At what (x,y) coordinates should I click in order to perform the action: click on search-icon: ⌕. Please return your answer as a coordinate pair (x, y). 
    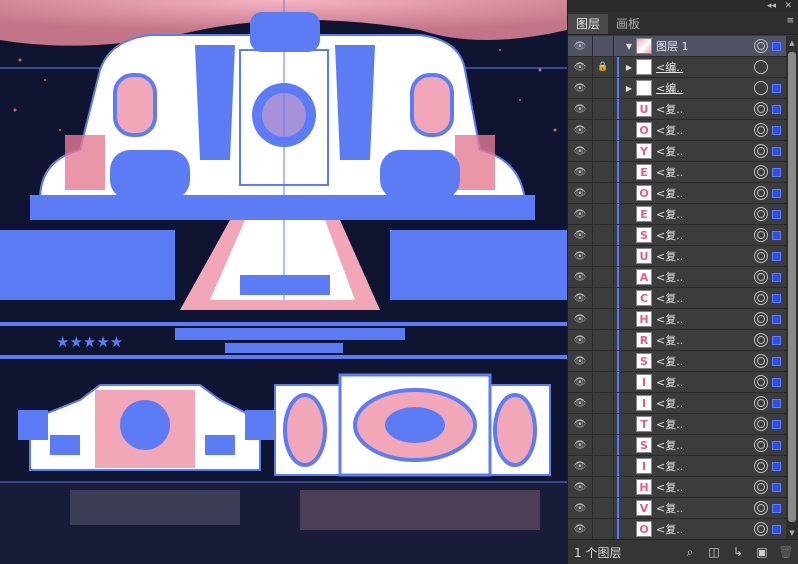
    Looking at the image, I should click on (690, 552).